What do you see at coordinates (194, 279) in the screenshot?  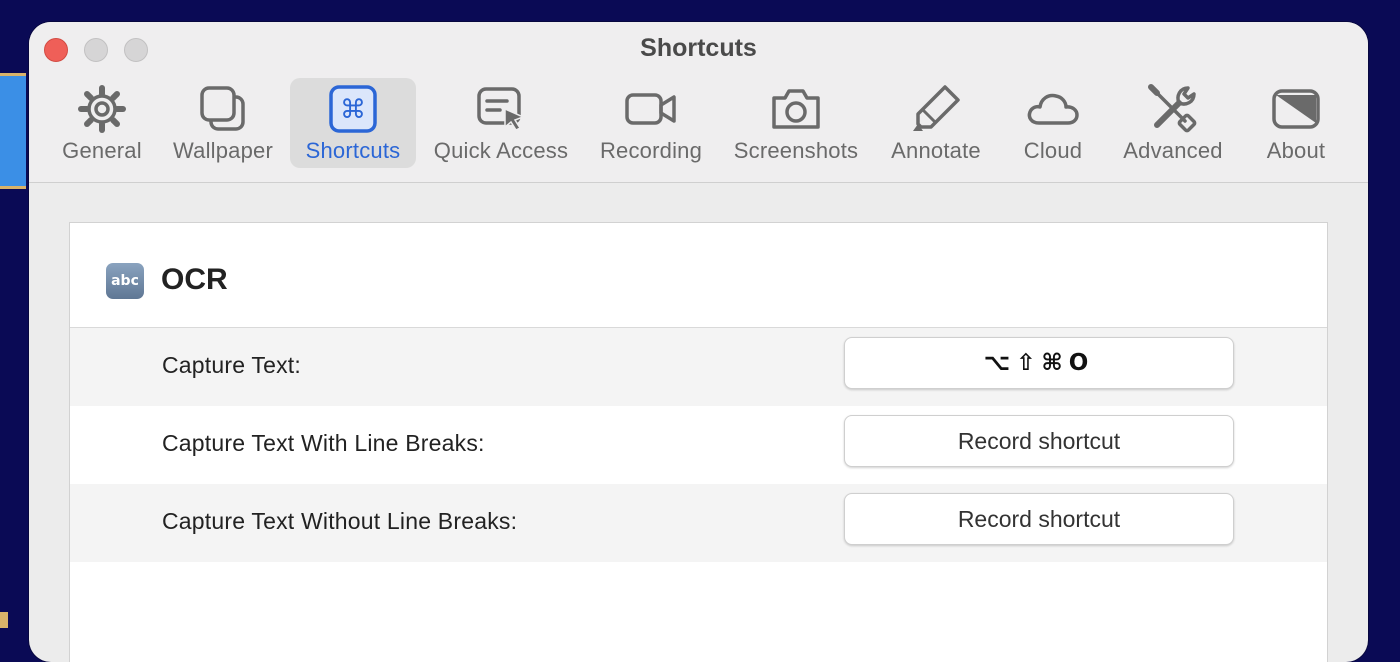 I see `section-title: OCR` at bounding box center [194, 279].